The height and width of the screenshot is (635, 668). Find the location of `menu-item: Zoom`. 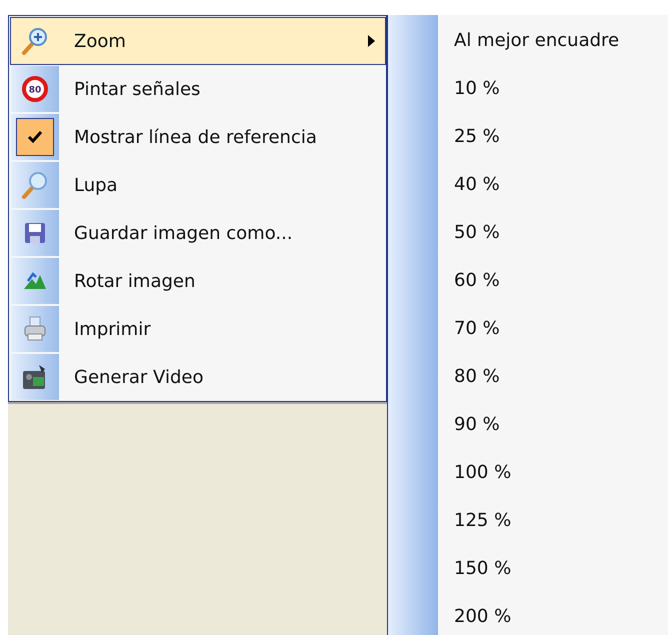

menu-item: Zoom is located at coordinates (198, 41).